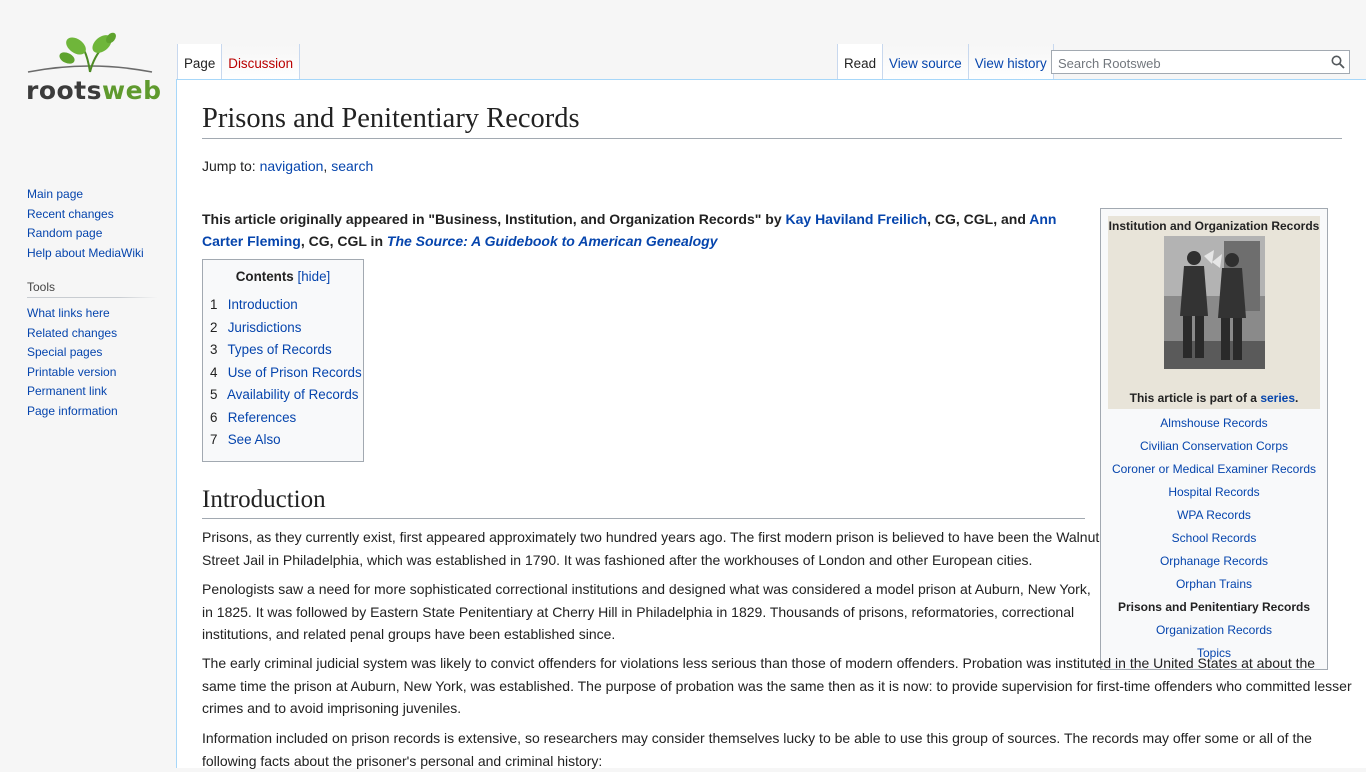 The height and width of the screenshot is (772, 1366). I want to click on tab-page: Page, so click(200, 62).